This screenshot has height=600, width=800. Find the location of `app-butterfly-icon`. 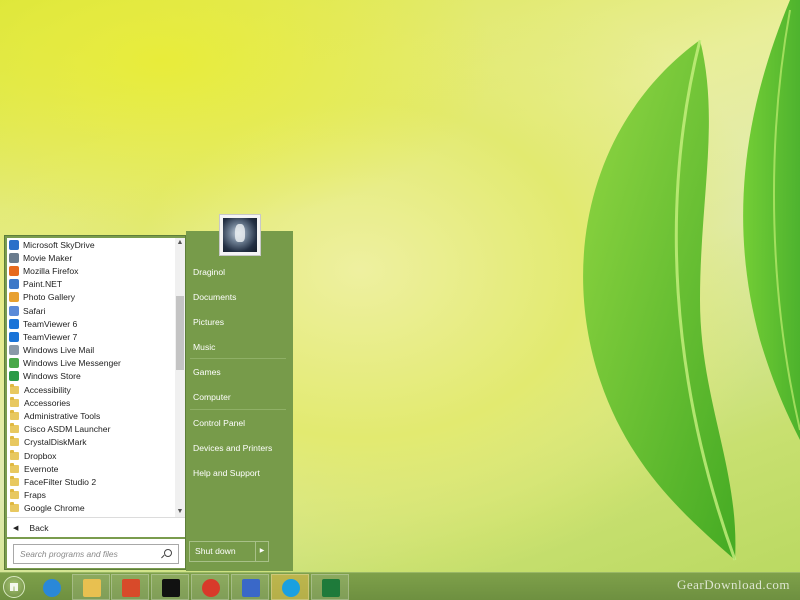

app-butterfly-icon is located at coordinates (131, 588).